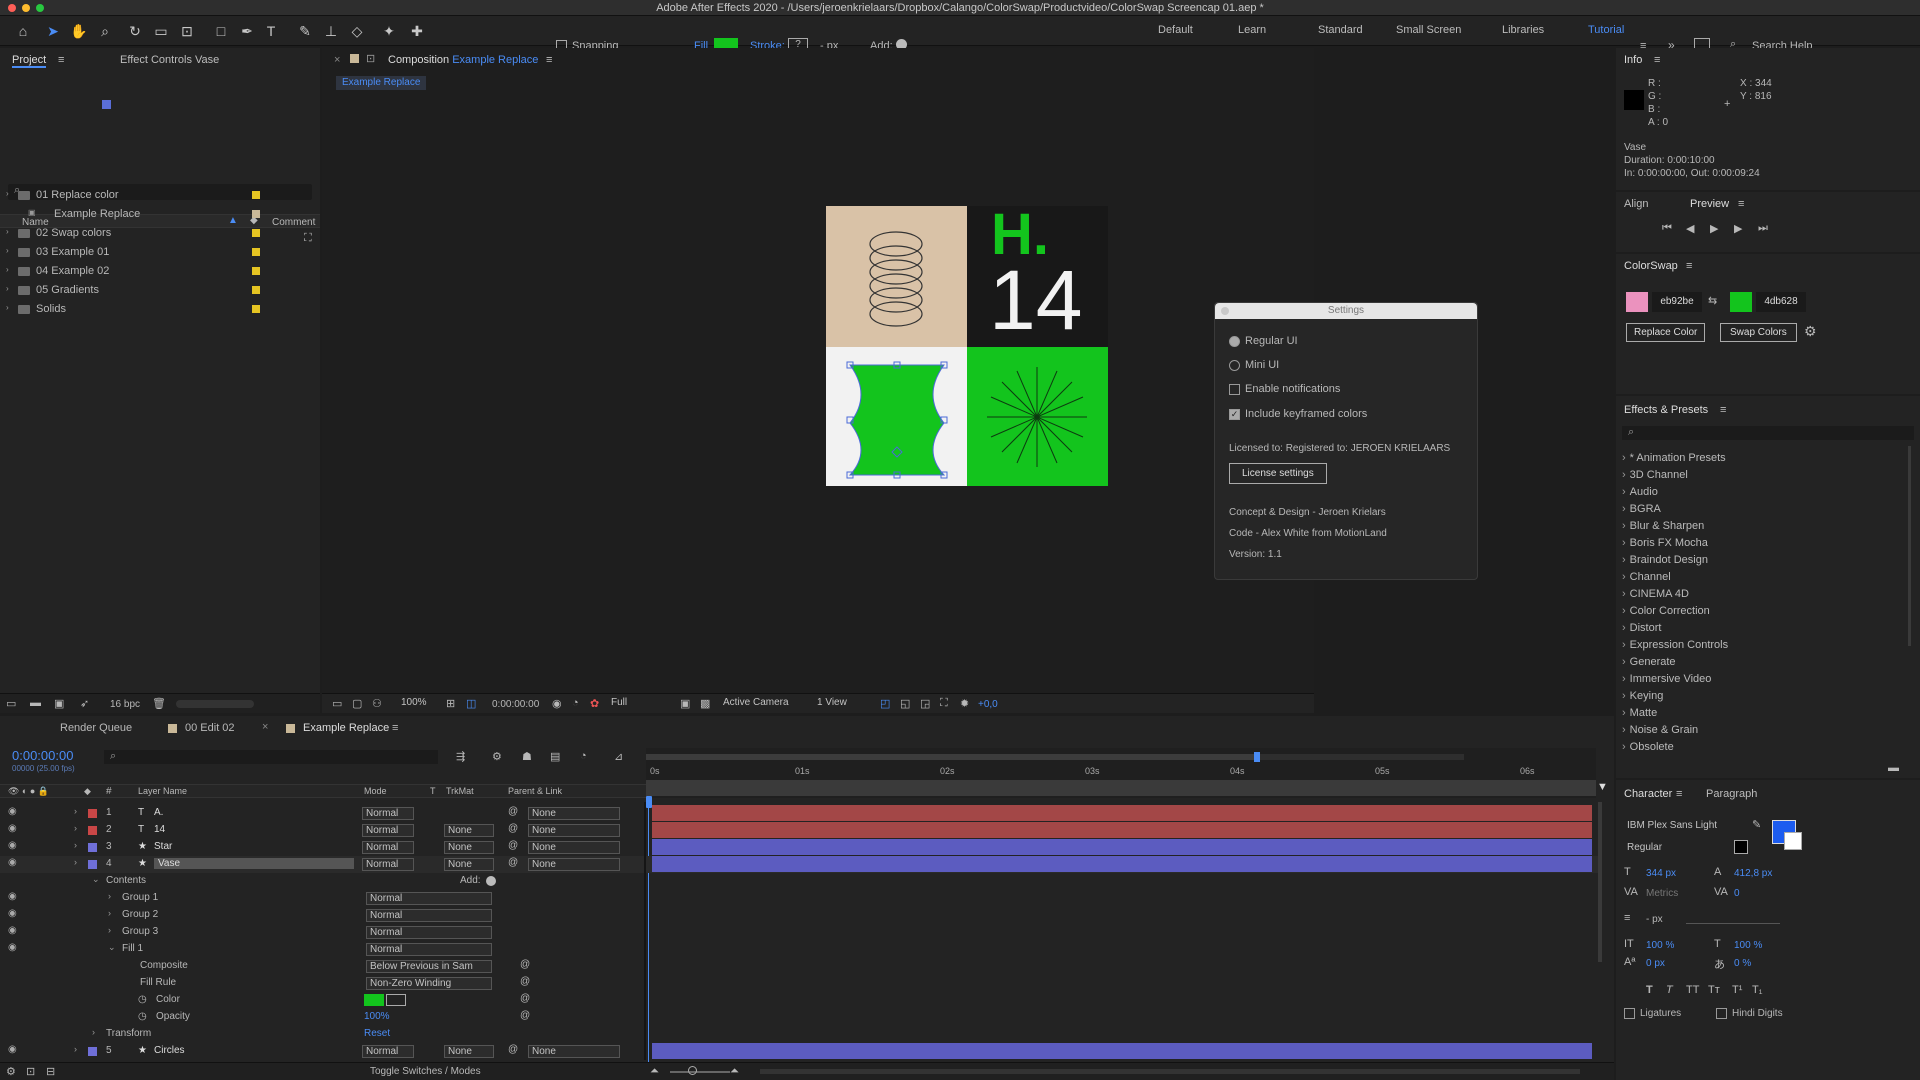 The width and height of the screenshot is (1920, 1080). I want to click on vertical-scale-value: 100 %, so click(1660, 945).